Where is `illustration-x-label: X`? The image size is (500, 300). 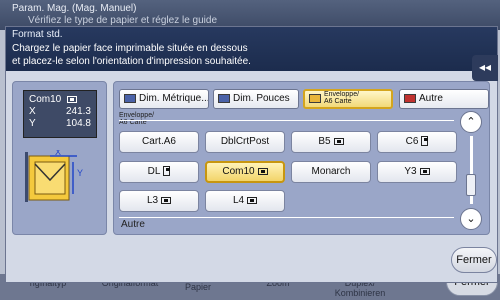
illustration-x-label: X is located at coordinates (58, 153).